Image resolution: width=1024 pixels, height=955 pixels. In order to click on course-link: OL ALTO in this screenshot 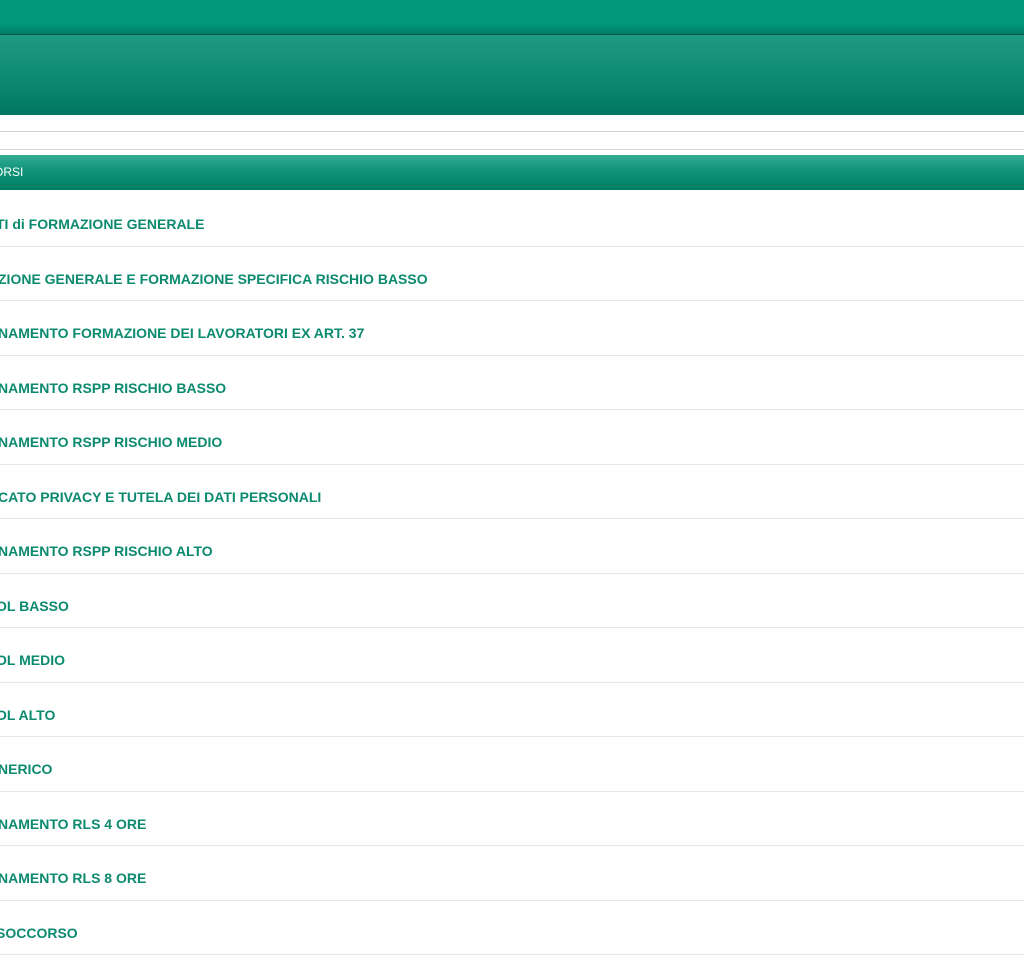, I will do `click(27, 715)`.